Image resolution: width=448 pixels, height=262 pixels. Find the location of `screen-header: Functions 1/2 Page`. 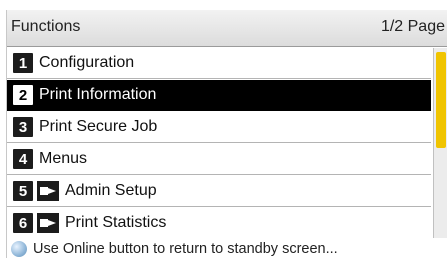

screen-header: Functions 1/2 Page is located at coordinates (227, 28).